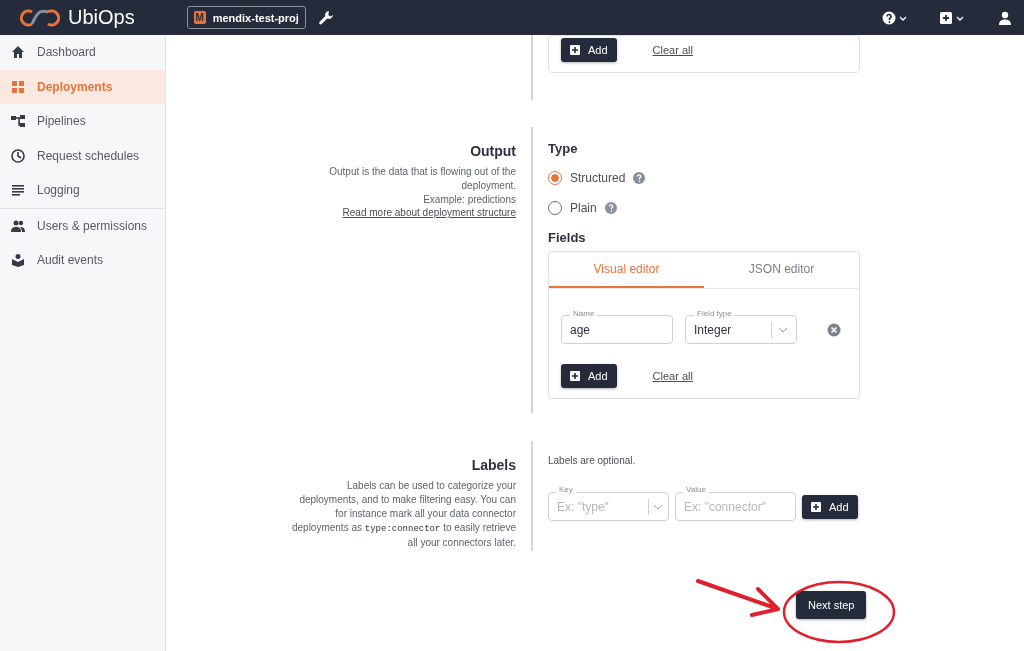 The height and width of the screenshot is (651, 1024). Describe the element at coordinates (583, 208) in the screenshot. I see `radio-label: Plain` at that location.